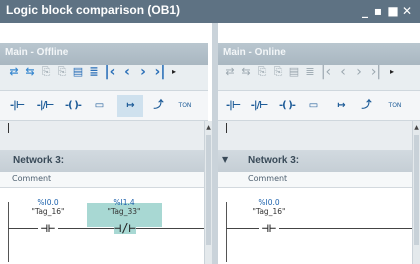 Image resolution: width=420 pixels, height=264 pixels. I want to click on left-panel-header: Main - Offline, so click(104, 54).